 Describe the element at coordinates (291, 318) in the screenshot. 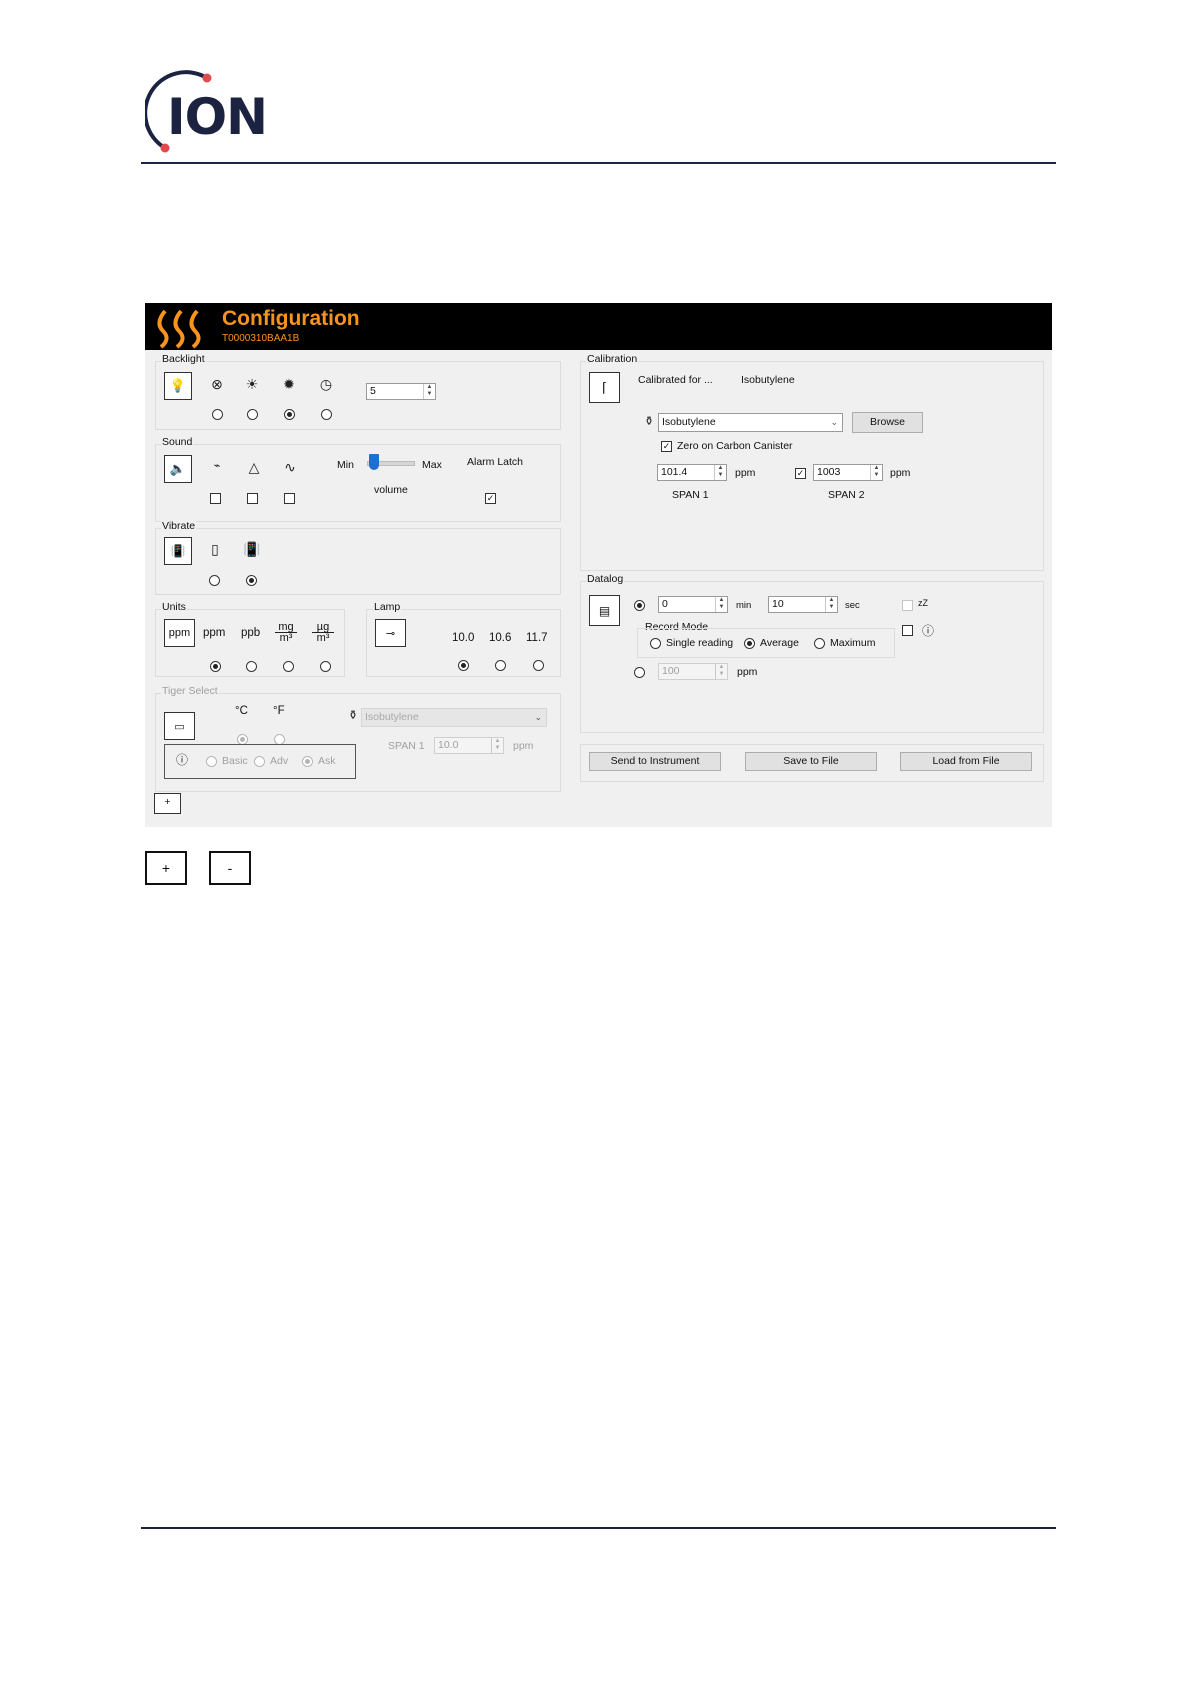

I see `window-title: Configuration` at that location.